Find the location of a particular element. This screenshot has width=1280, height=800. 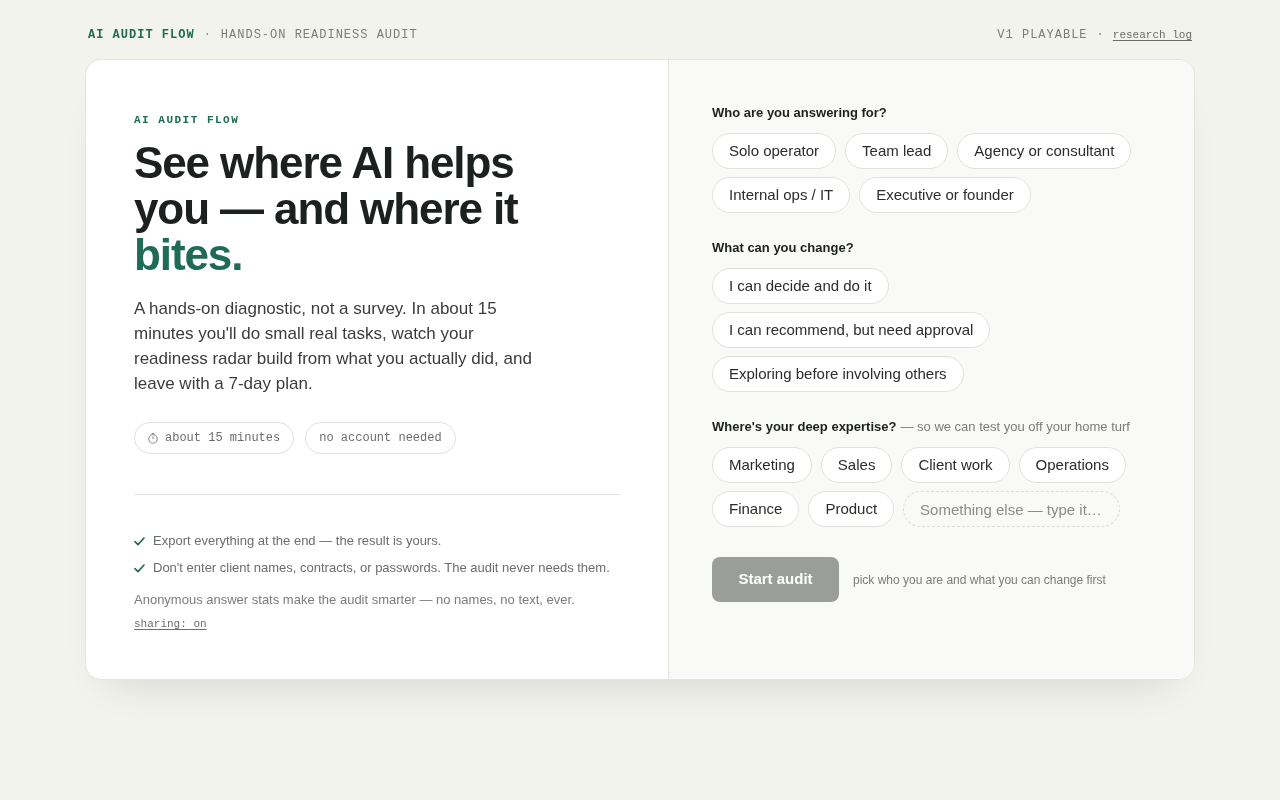

question-label: Who are you answering for? is located at coordinates (799, 113).